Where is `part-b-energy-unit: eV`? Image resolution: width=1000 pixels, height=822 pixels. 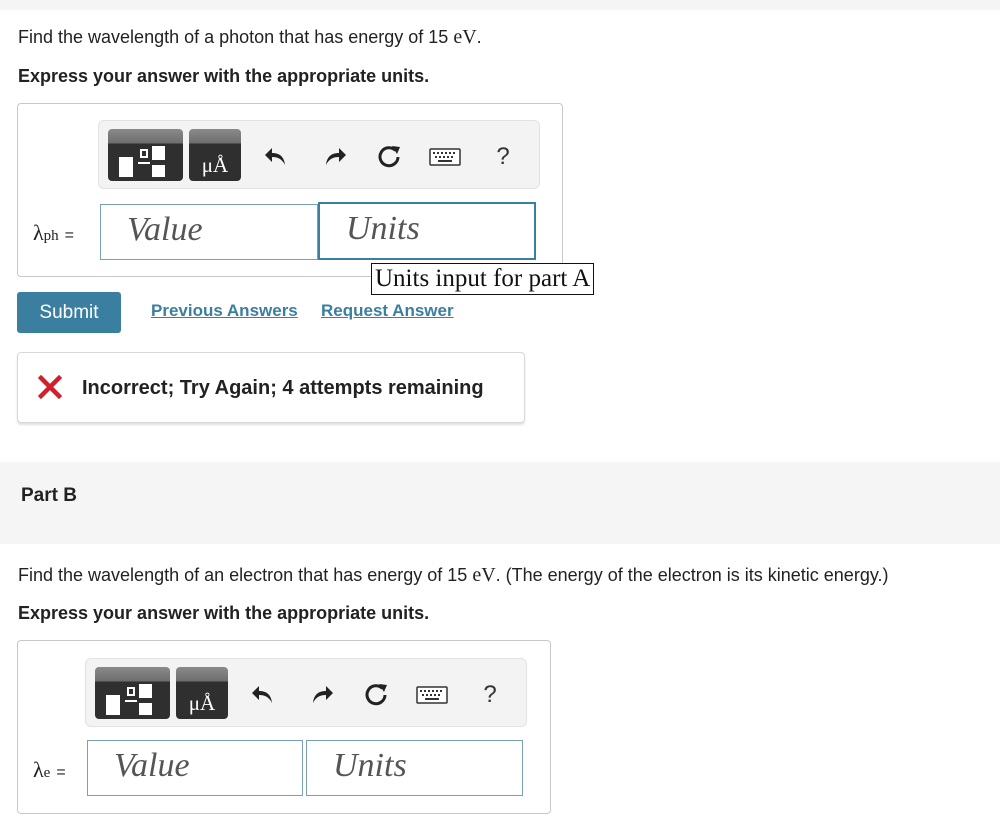
part-b-energy-unit: eV is located at coordinates (484, 575).